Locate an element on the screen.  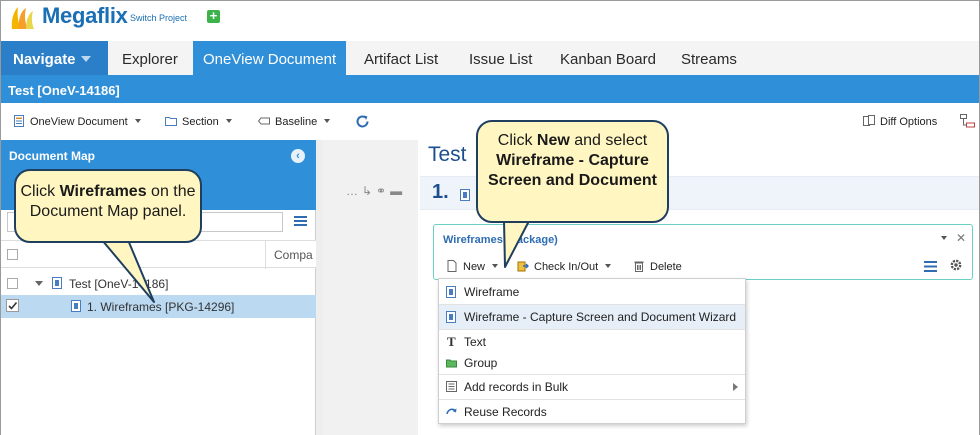
oneview-document-menu: OneView Document is located at coordinates (77, 121).